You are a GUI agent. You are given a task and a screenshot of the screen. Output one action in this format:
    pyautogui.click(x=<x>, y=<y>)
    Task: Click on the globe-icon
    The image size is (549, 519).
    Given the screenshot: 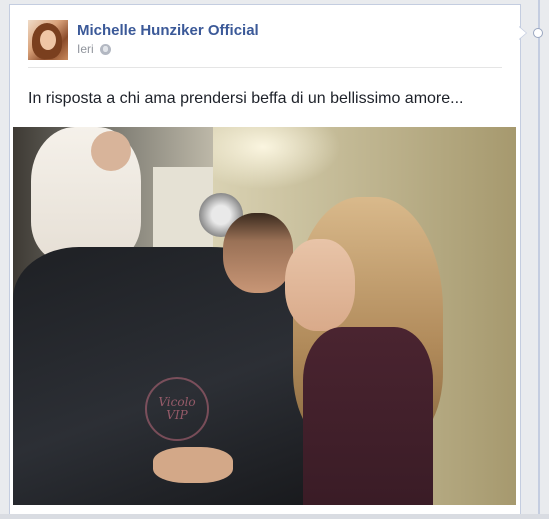 What is the action you would take?
    pyautogui.click(x=105, y=49)
    